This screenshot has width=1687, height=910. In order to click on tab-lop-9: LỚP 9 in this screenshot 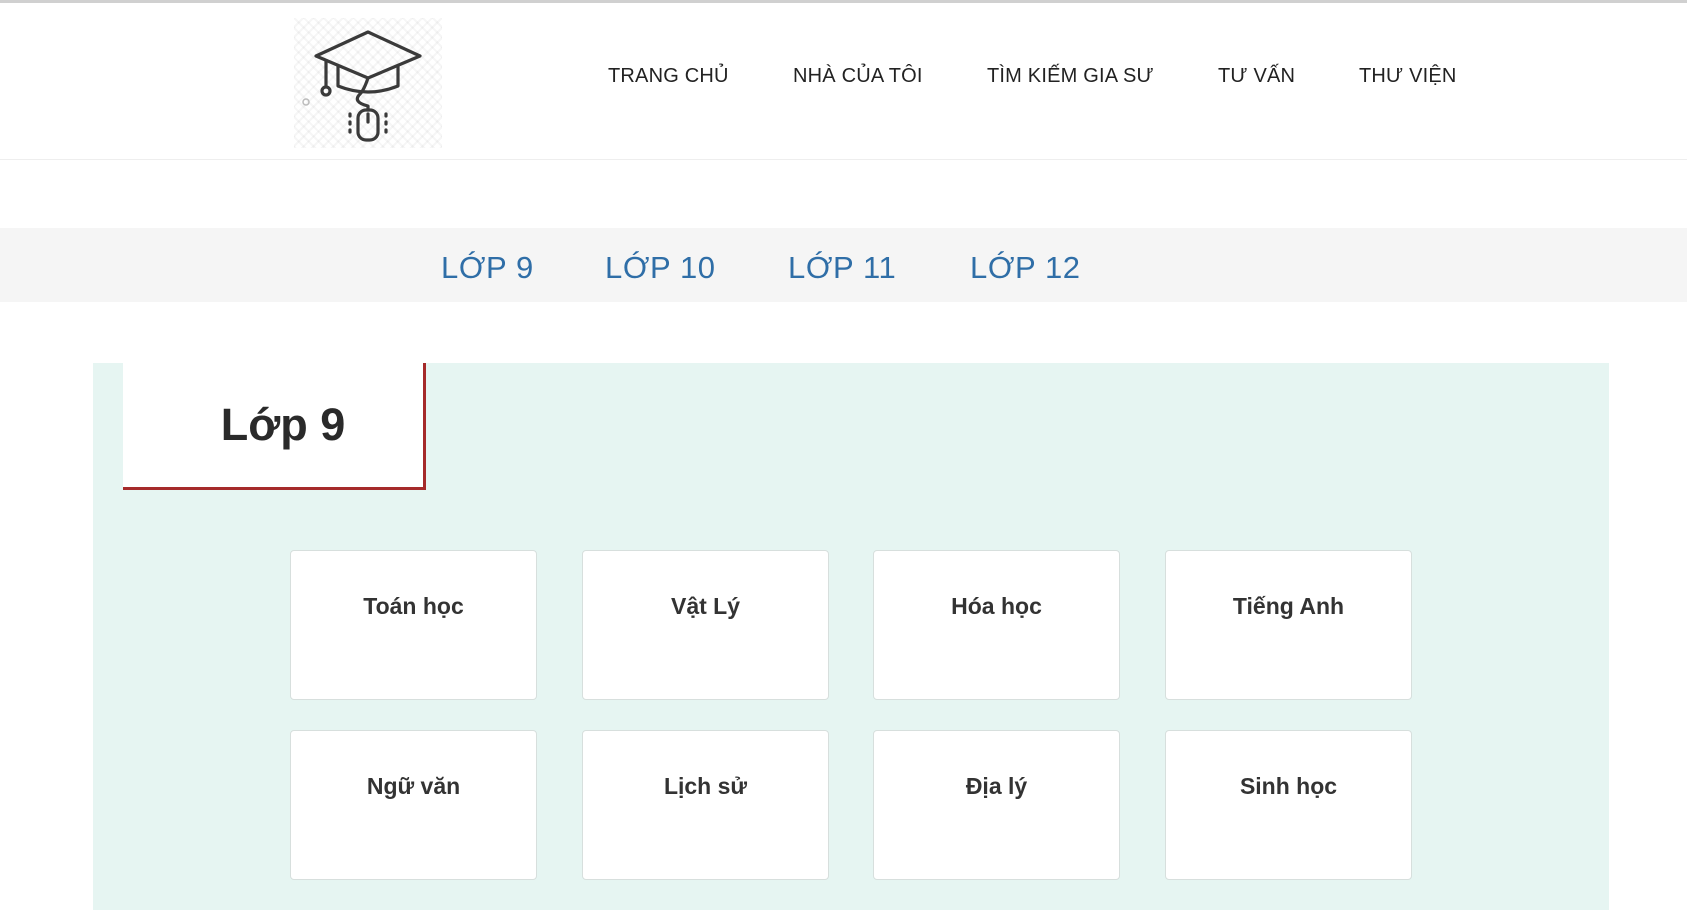, I will do `click(487, 268)`.